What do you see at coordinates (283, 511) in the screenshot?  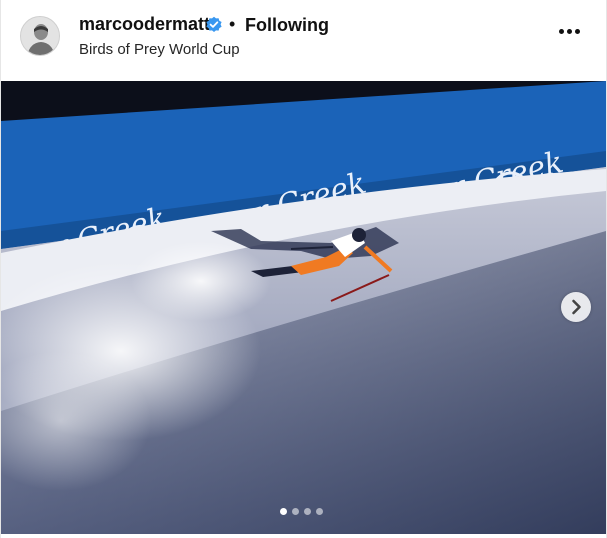 I see `carousel-dot-active` at bounding box center [283, 511].